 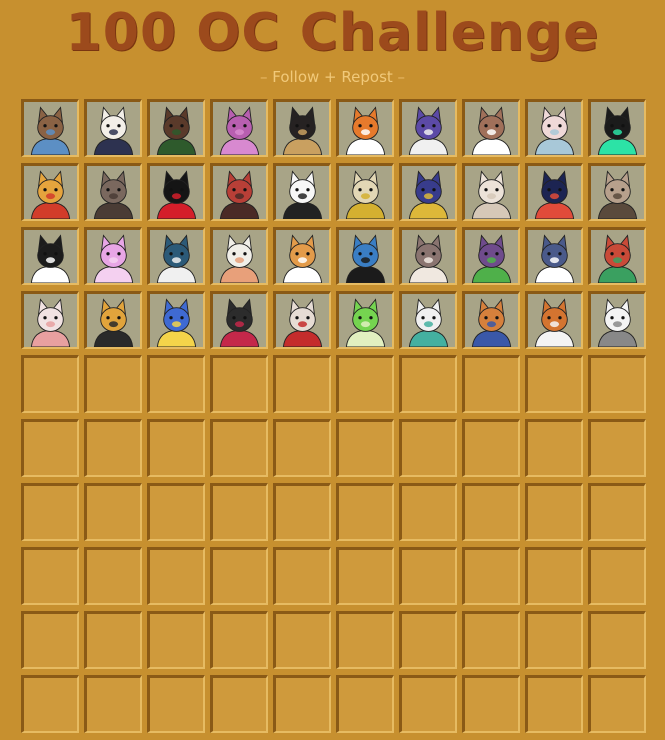 I want to click on page-subtitle: – Follow + Repost –, so click(x=332, y=77).